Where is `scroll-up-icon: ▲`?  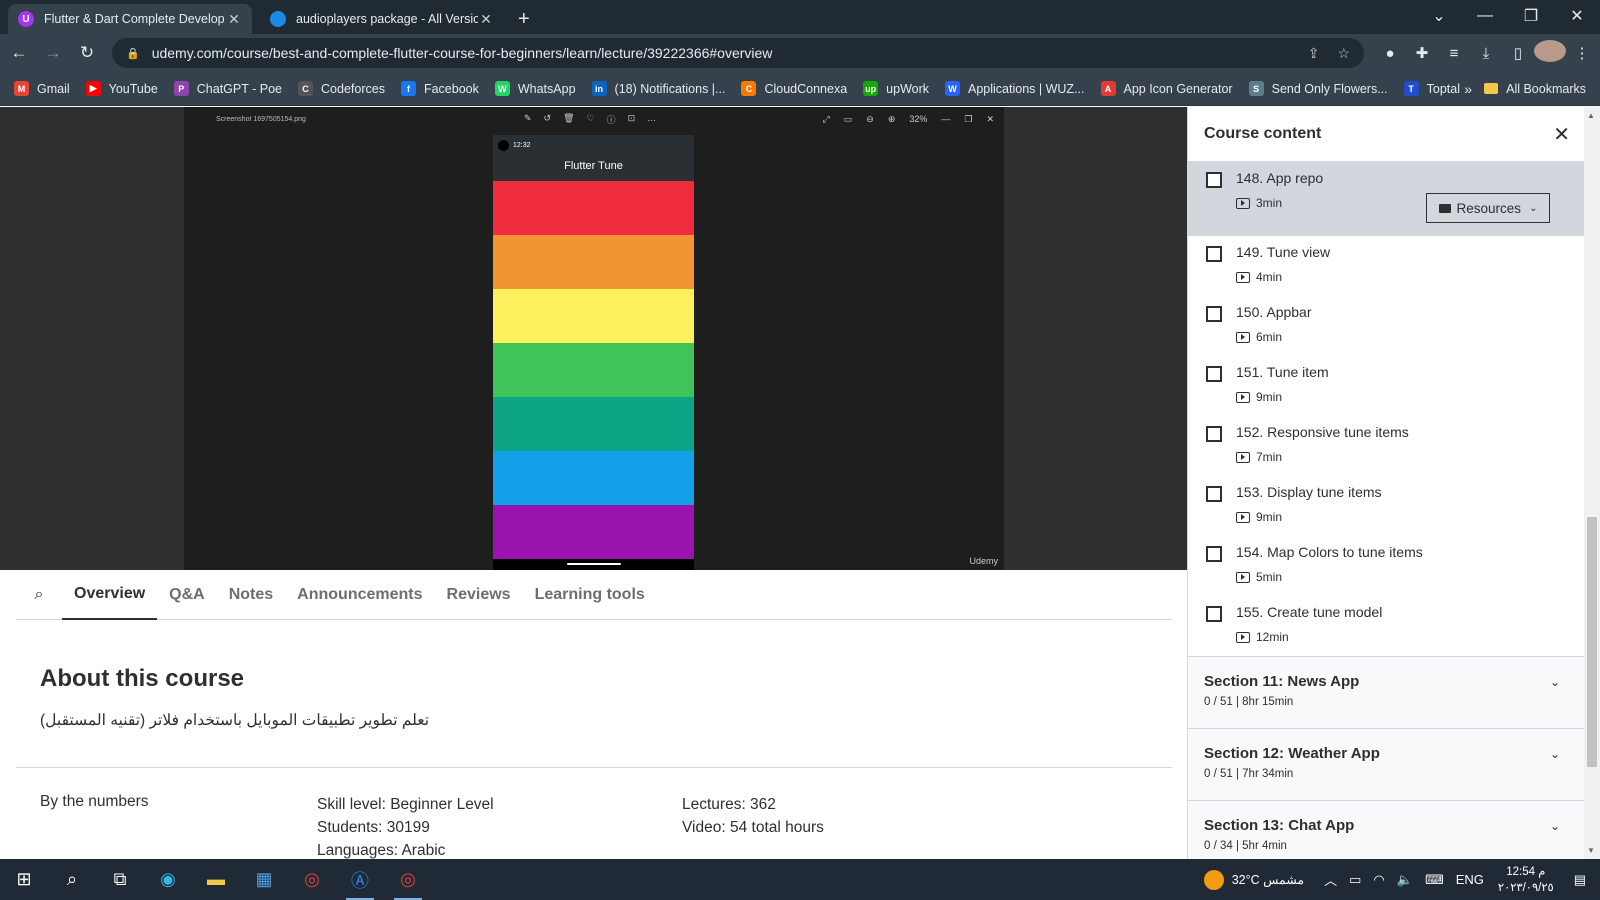 scroll-up-icon: ▲ is located at coordinates (1591, 115).